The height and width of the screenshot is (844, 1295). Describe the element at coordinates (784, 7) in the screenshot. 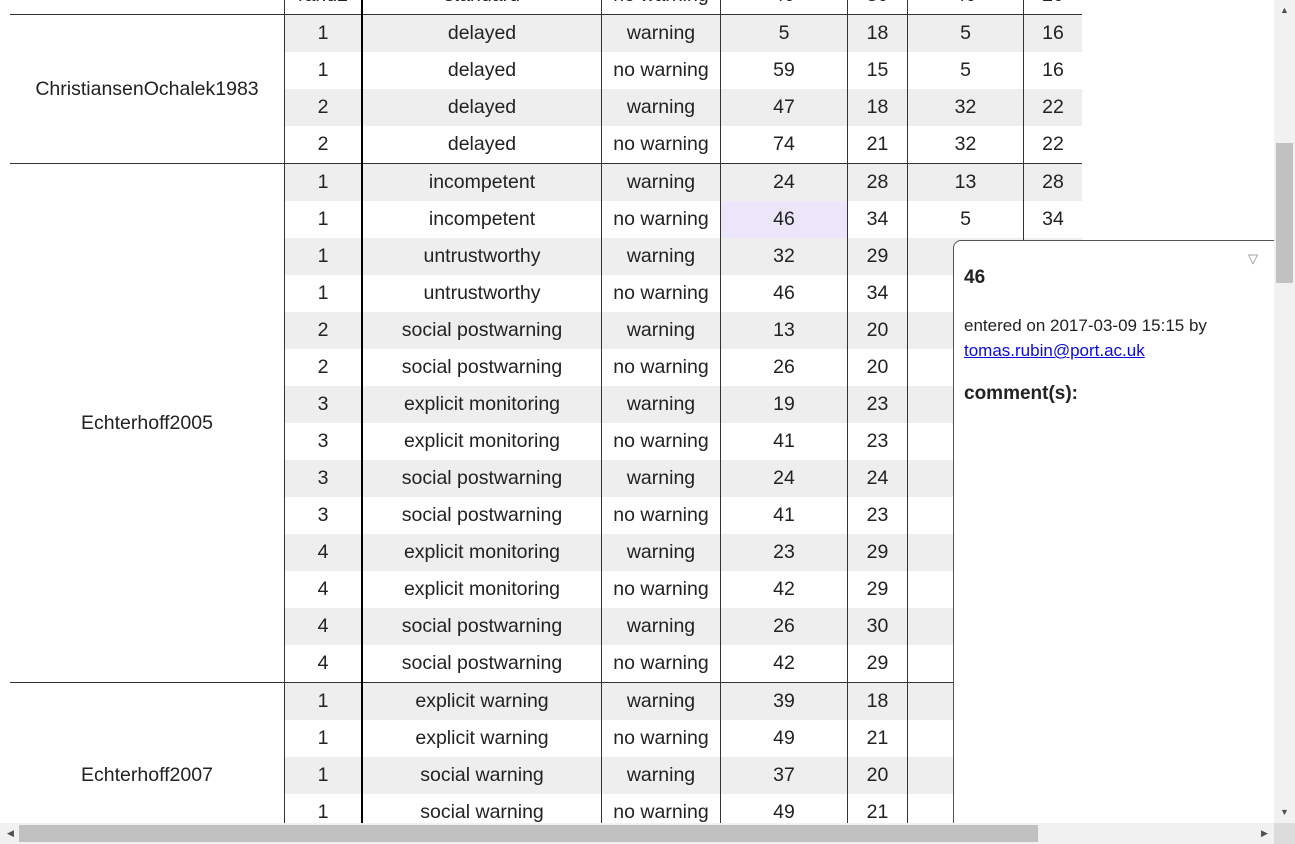

I see `cell-value-1: 40` at that location.